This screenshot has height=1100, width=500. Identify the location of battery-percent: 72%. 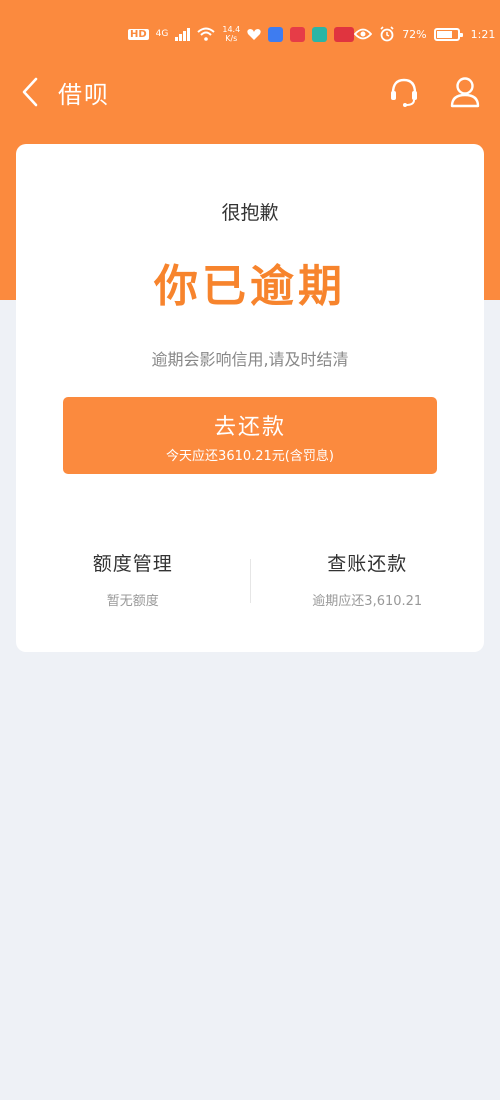
(414, 34).